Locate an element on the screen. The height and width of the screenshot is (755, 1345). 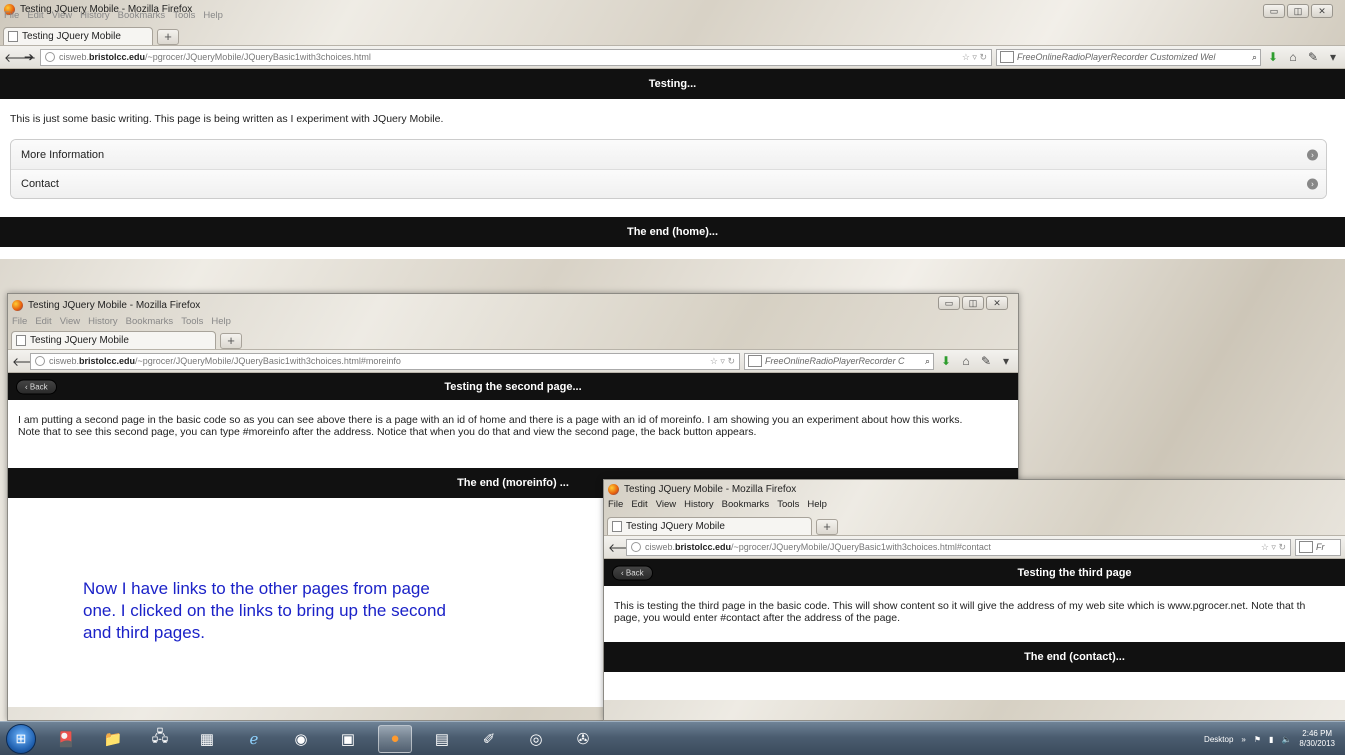
list-item-more-information: More Information › is located at coordinates (668, 154).